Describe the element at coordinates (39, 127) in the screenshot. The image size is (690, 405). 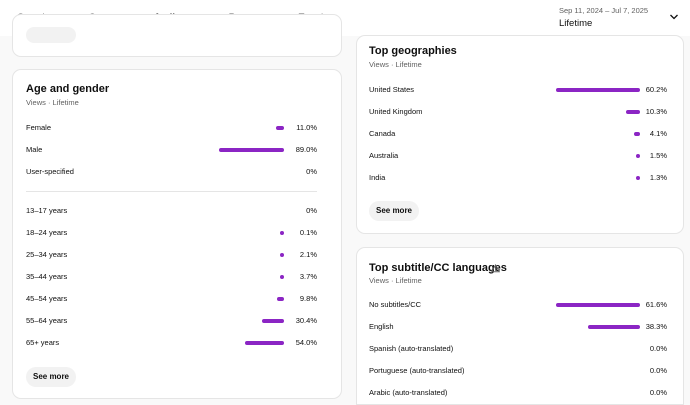
I see `gender-row-label: Female` at that location.